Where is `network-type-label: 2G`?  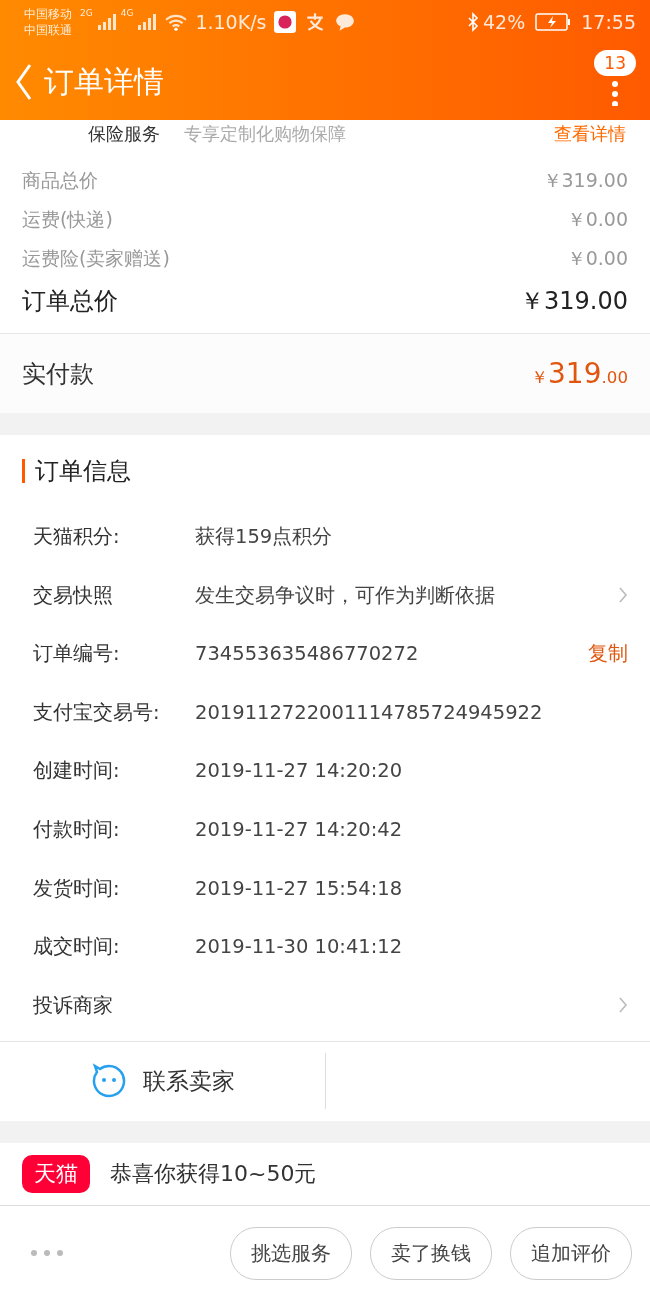 network-type-label: 2G is located at coordinates (86, 13).